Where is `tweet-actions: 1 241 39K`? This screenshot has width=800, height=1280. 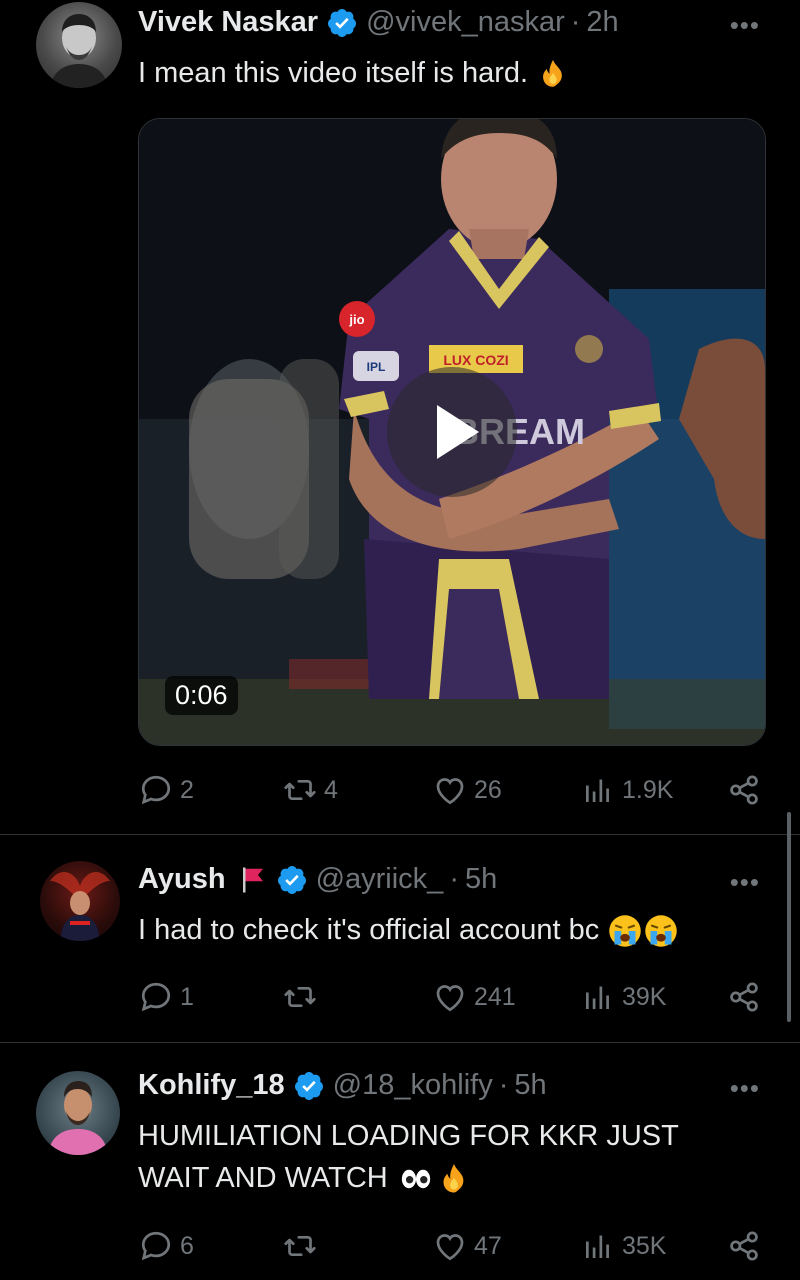 tweet-actions: 1 241 39K is located at coordinates (454, 997).